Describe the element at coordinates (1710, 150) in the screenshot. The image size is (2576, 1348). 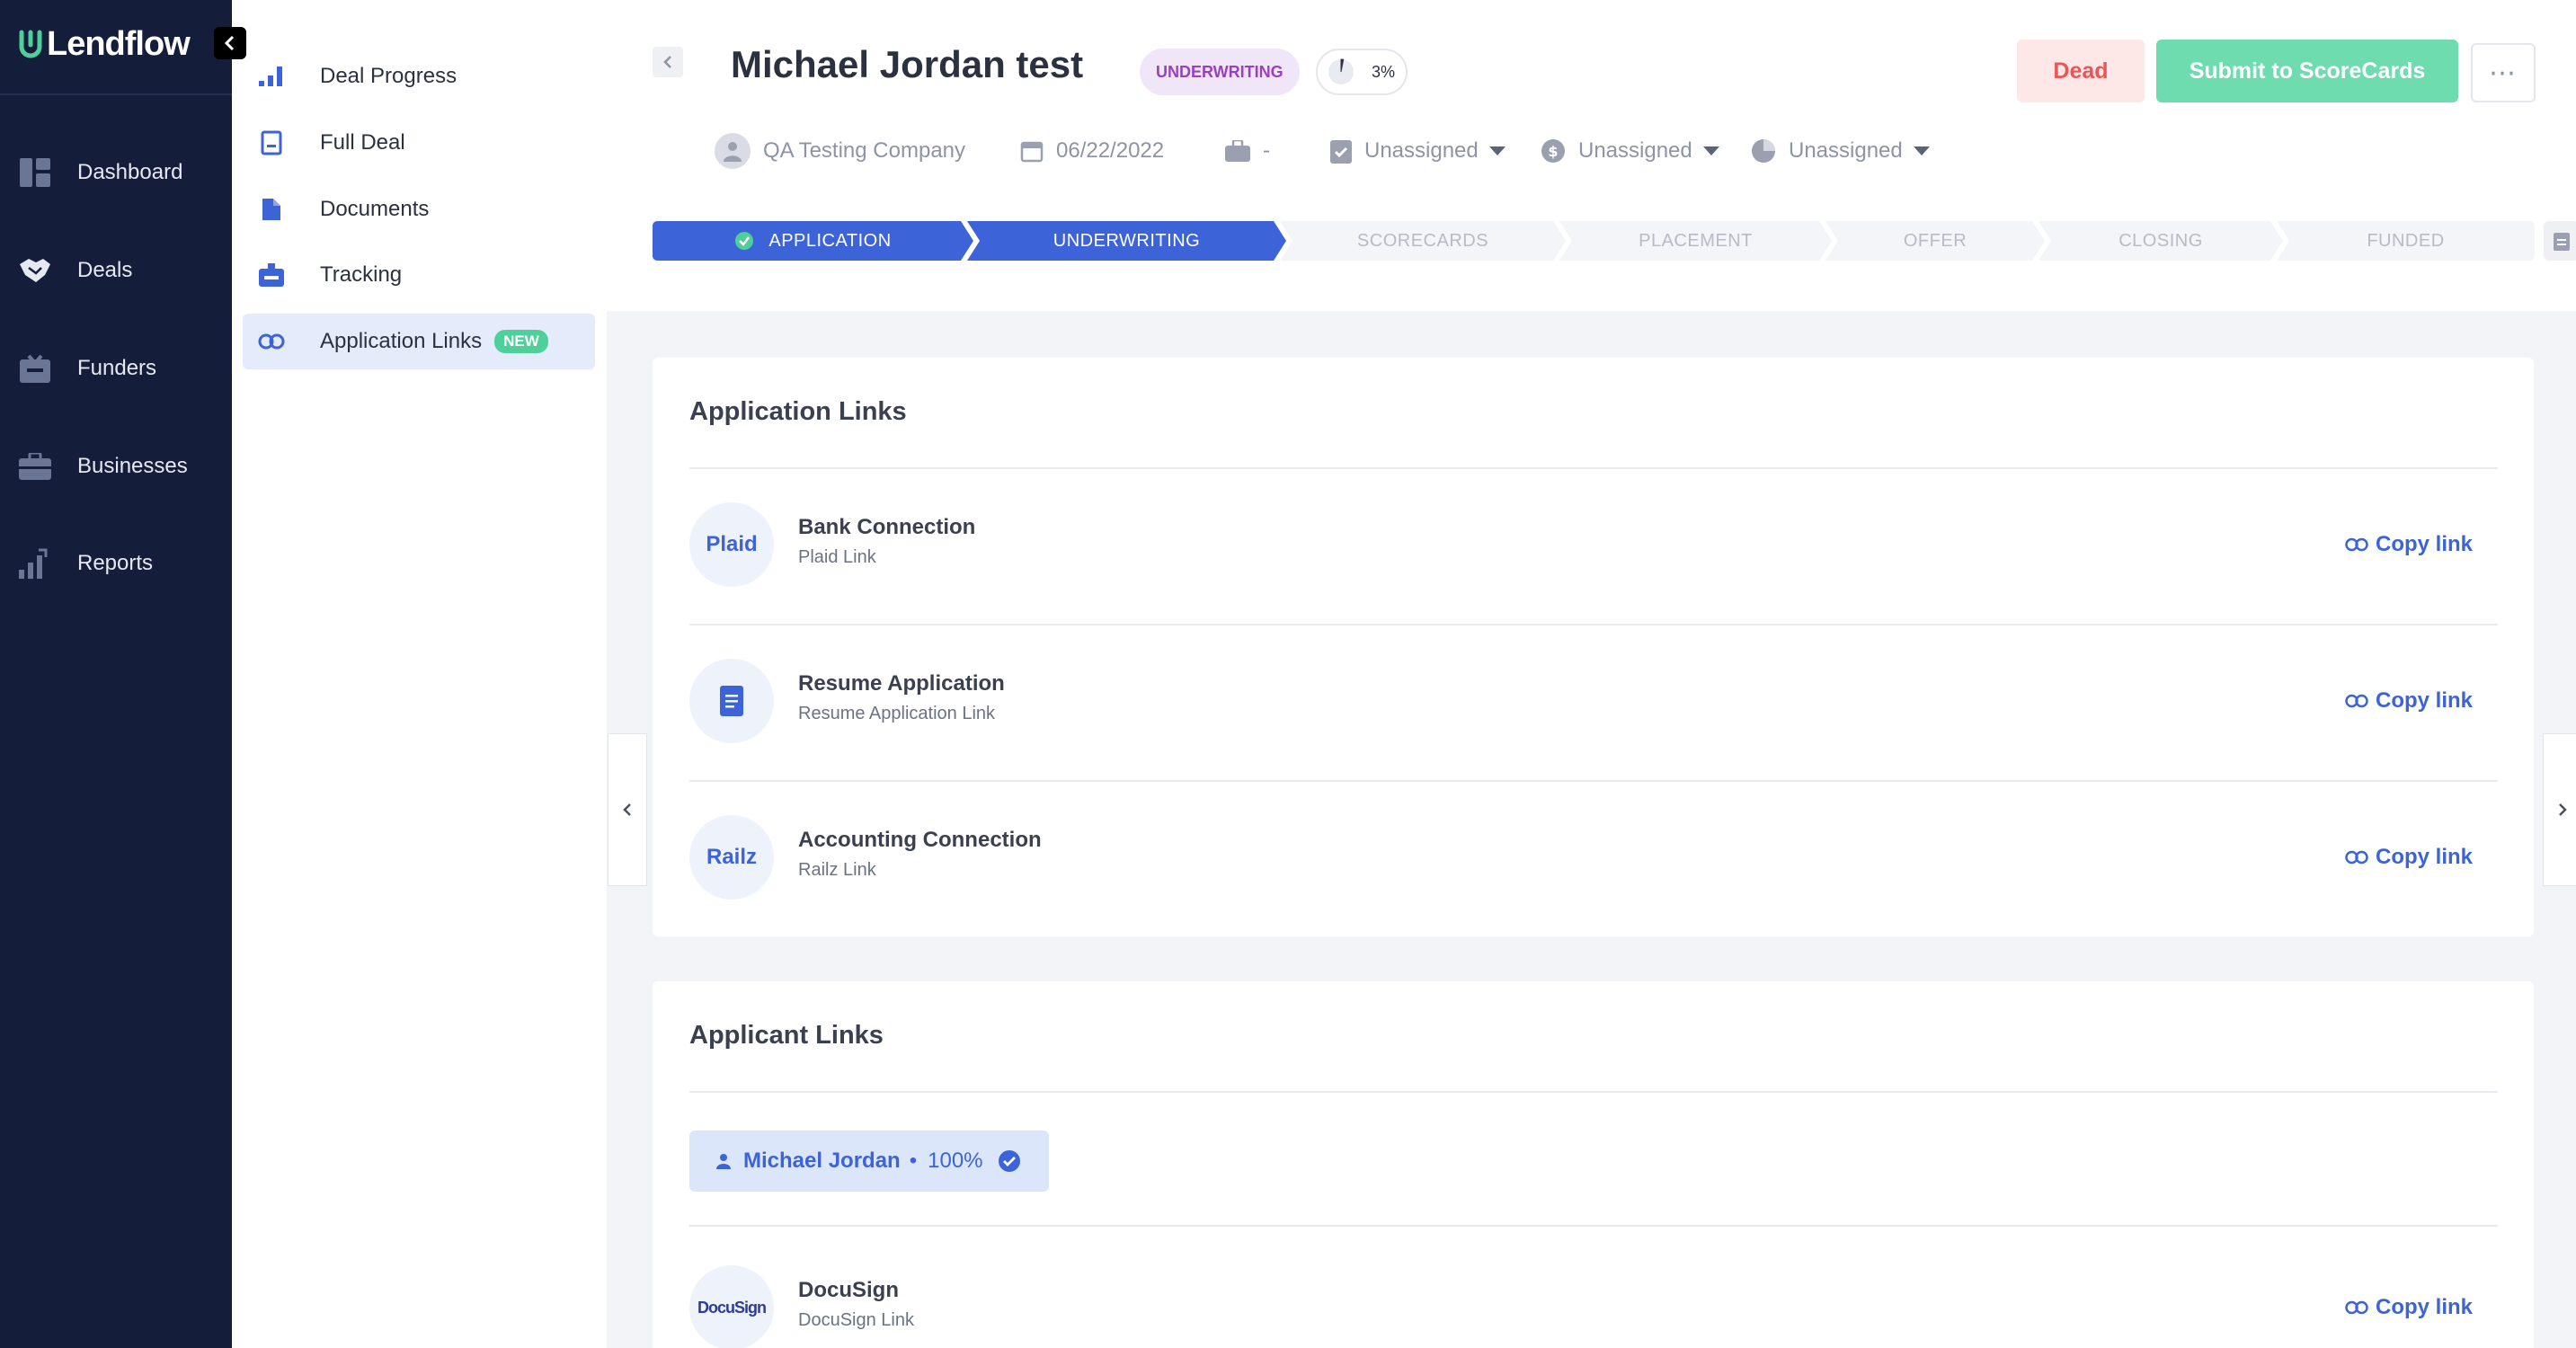
I see `caret-down-icon` at that location.